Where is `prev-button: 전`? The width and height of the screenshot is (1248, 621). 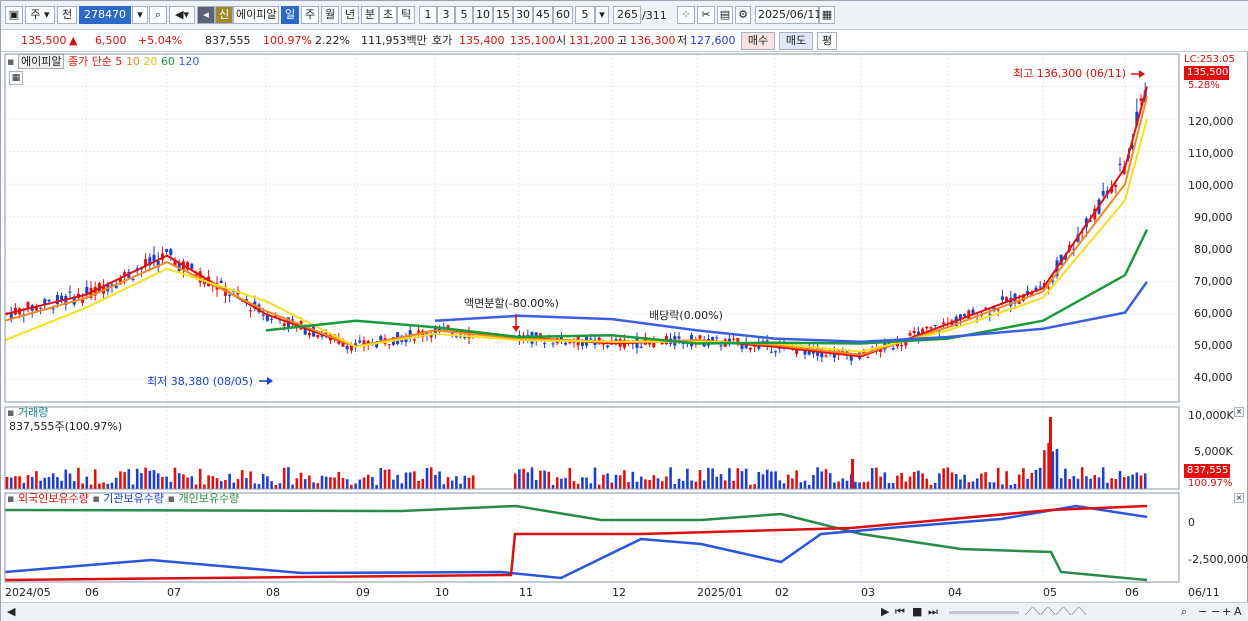
prev-button: 전 is located at coordinates (67, 15).